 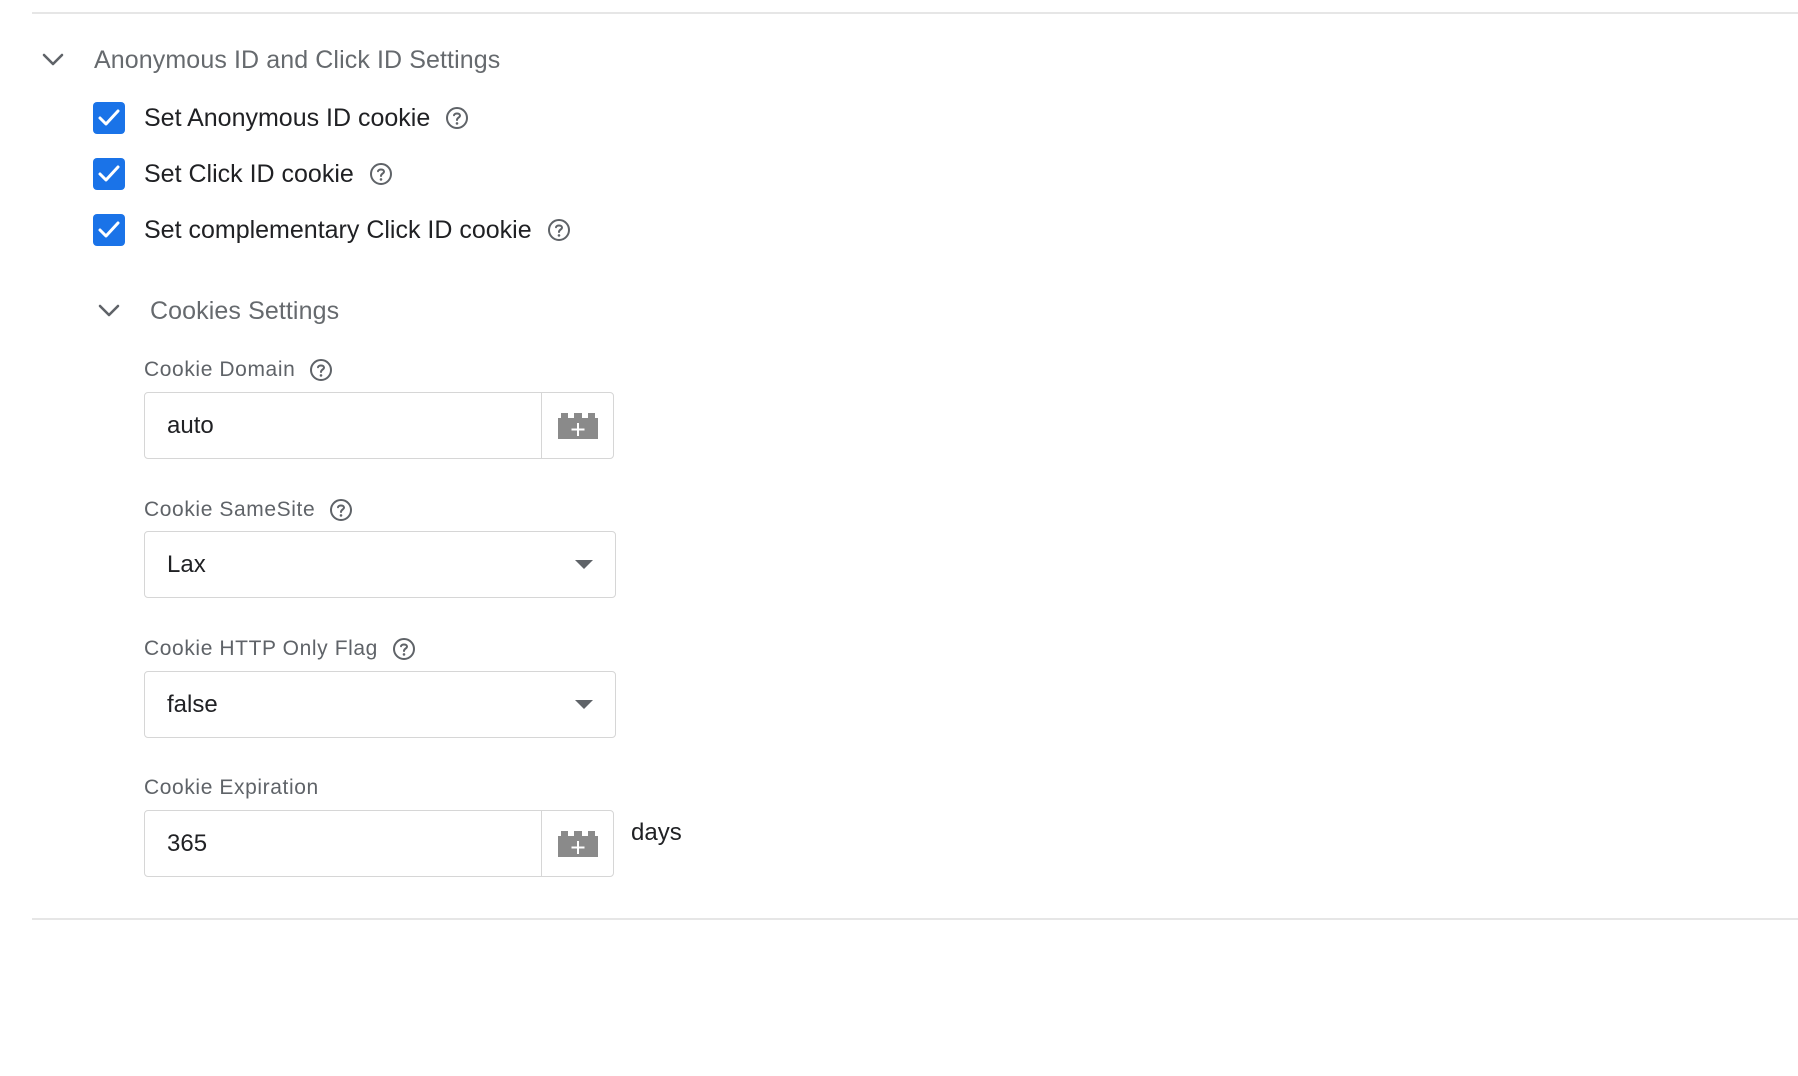 I want to click on cookie-samesite-label: Cookie SameSite, so click(x=230, y=509).